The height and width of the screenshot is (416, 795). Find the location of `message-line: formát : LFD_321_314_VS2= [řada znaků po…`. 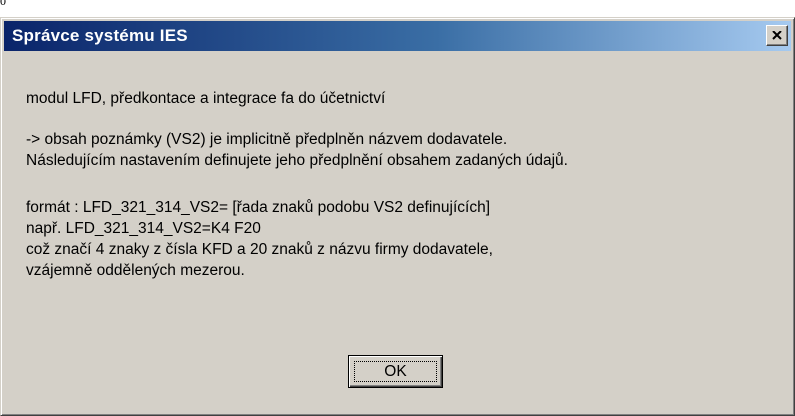

message-line: formát : LFD_321_314_VS2= [řada znaků po… is located at coordinates (258, 207).